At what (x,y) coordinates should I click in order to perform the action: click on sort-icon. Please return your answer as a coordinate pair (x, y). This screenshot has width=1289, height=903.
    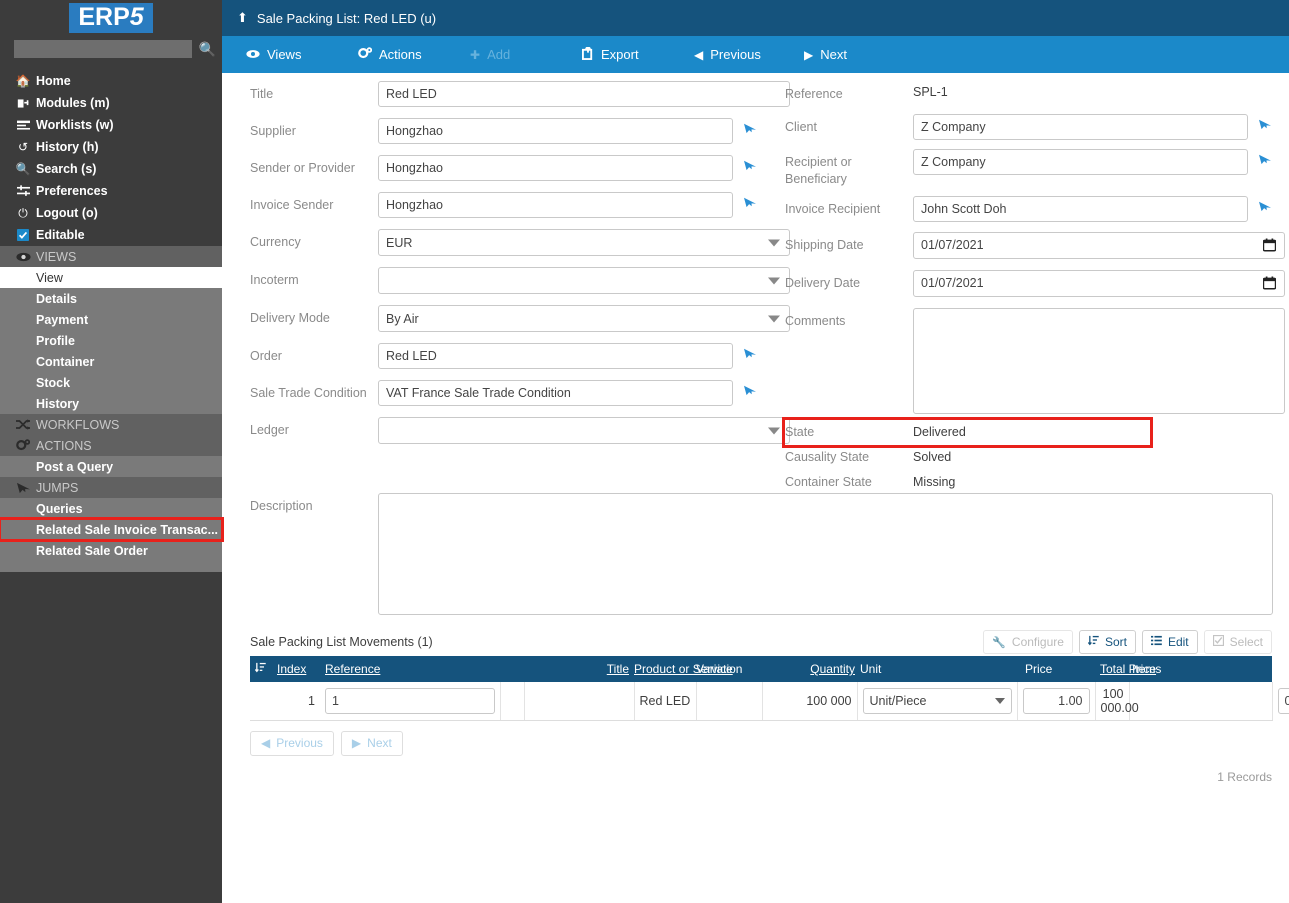
    Looking at the image, I should click on (260, 669).